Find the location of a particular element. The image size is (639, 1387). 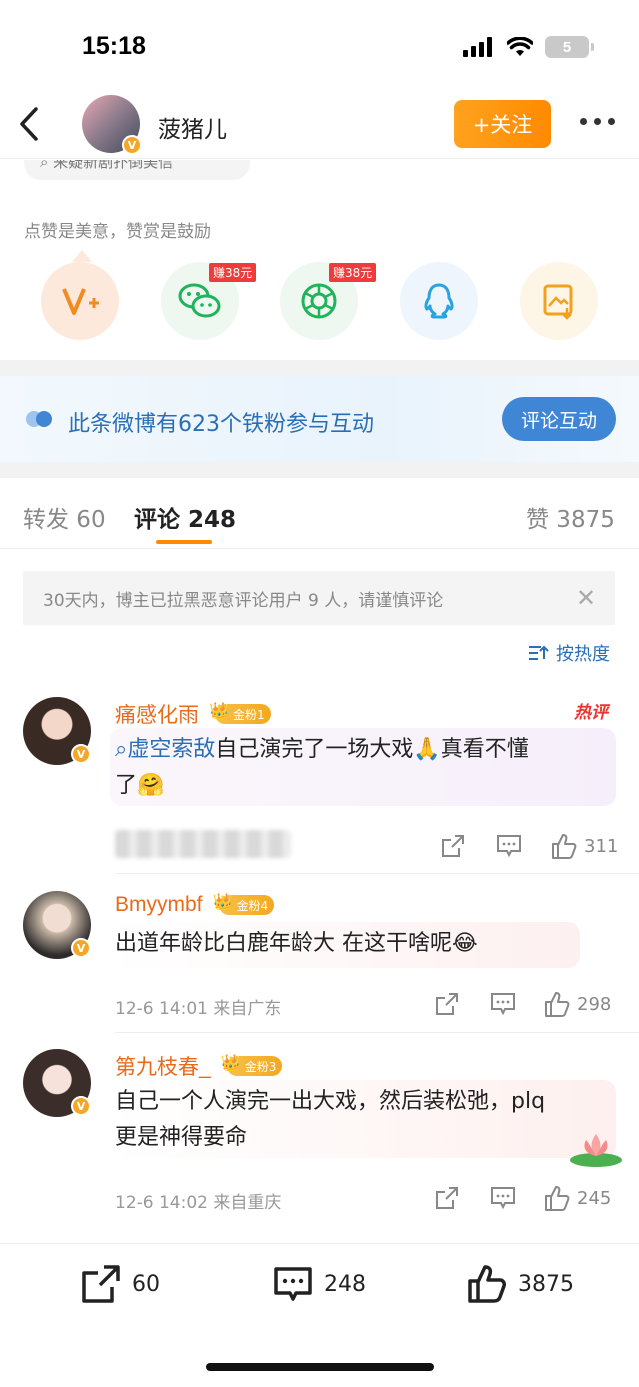

commenter-name: 第九枝春_ is located at coordinates (163, 1066).